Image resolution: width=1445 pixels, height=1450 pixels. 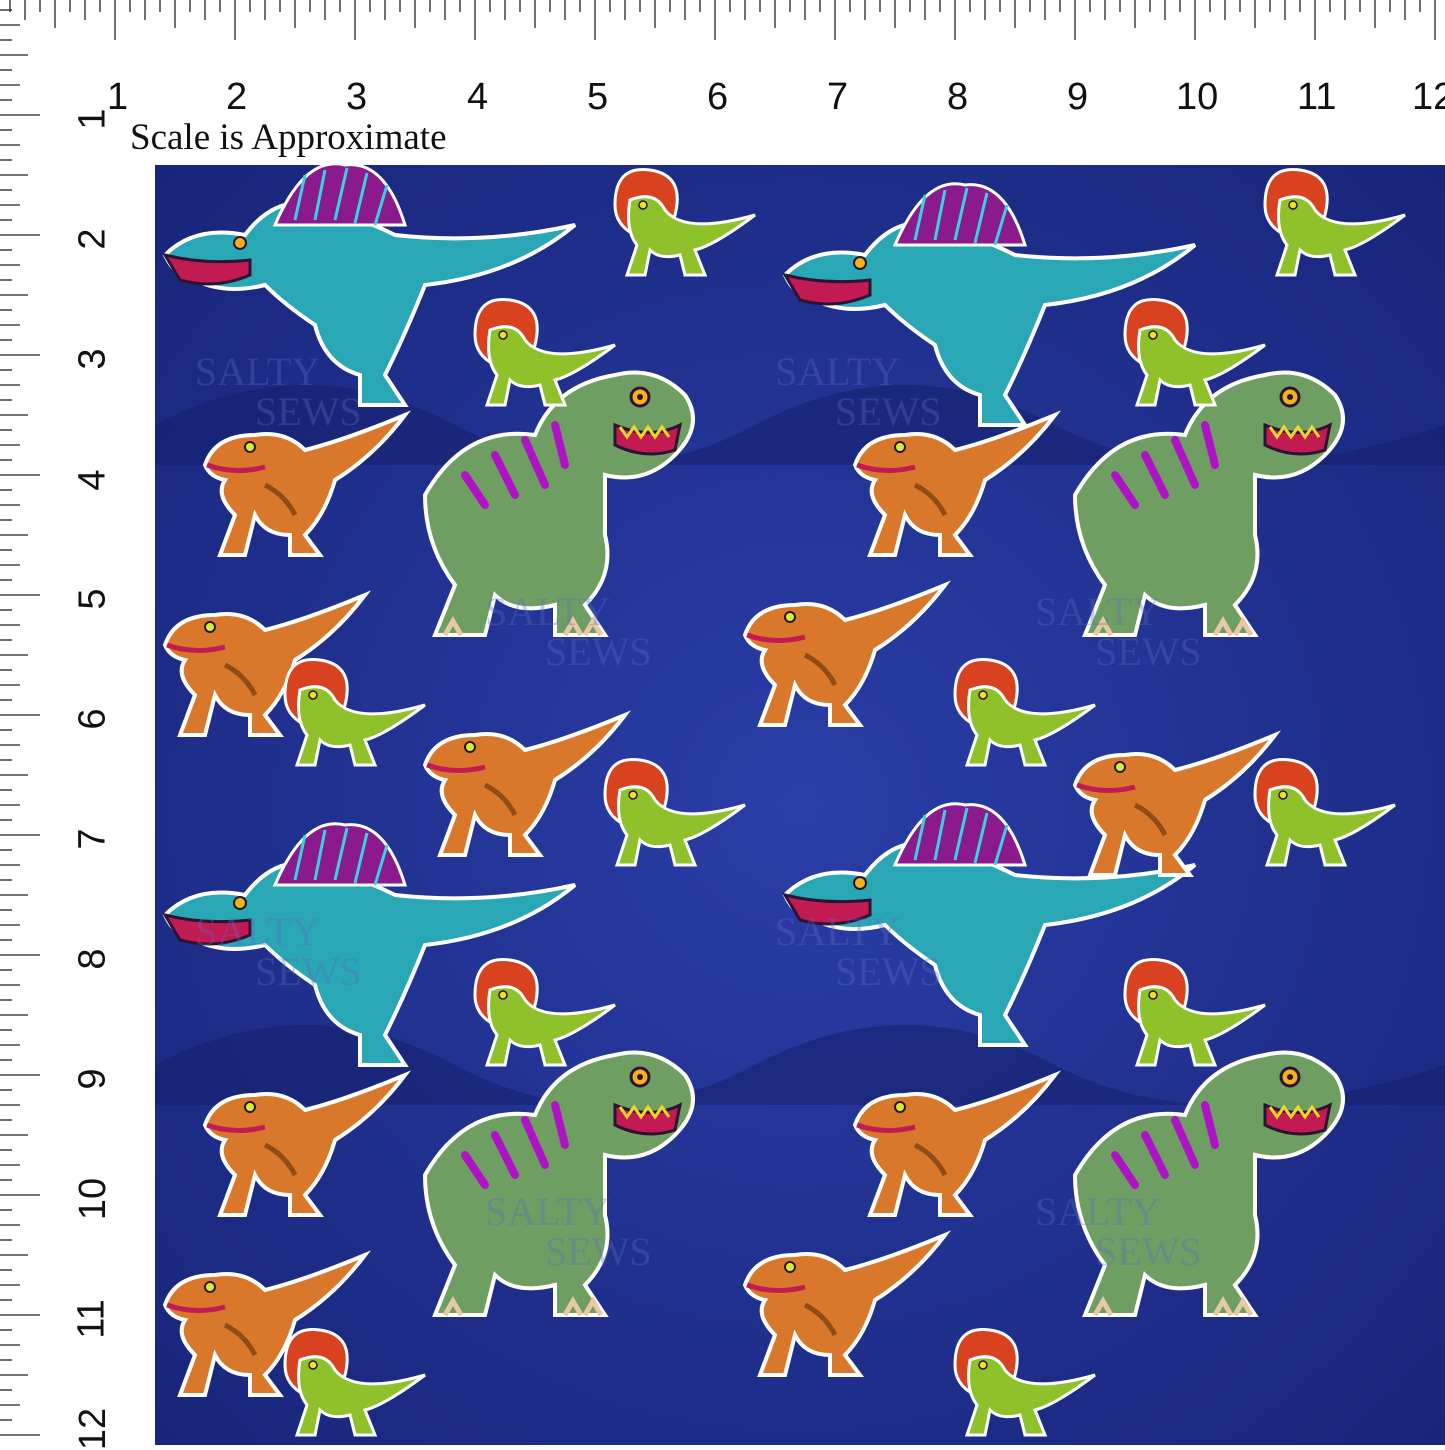 I want to click on left-ruler-number: 2, so click(x=92, y=239).